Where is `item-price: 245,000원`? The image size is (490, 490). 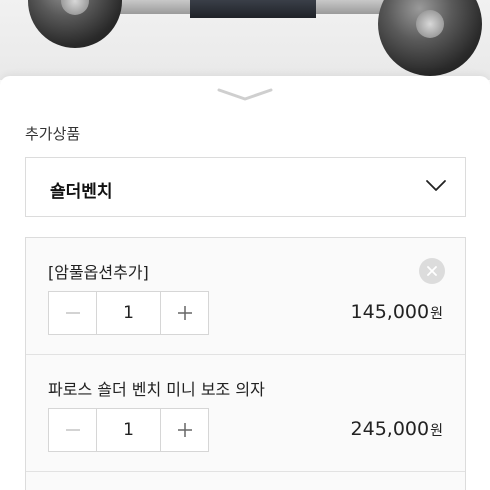
item-price: 245,000원 is located at coordinates (397, 429).